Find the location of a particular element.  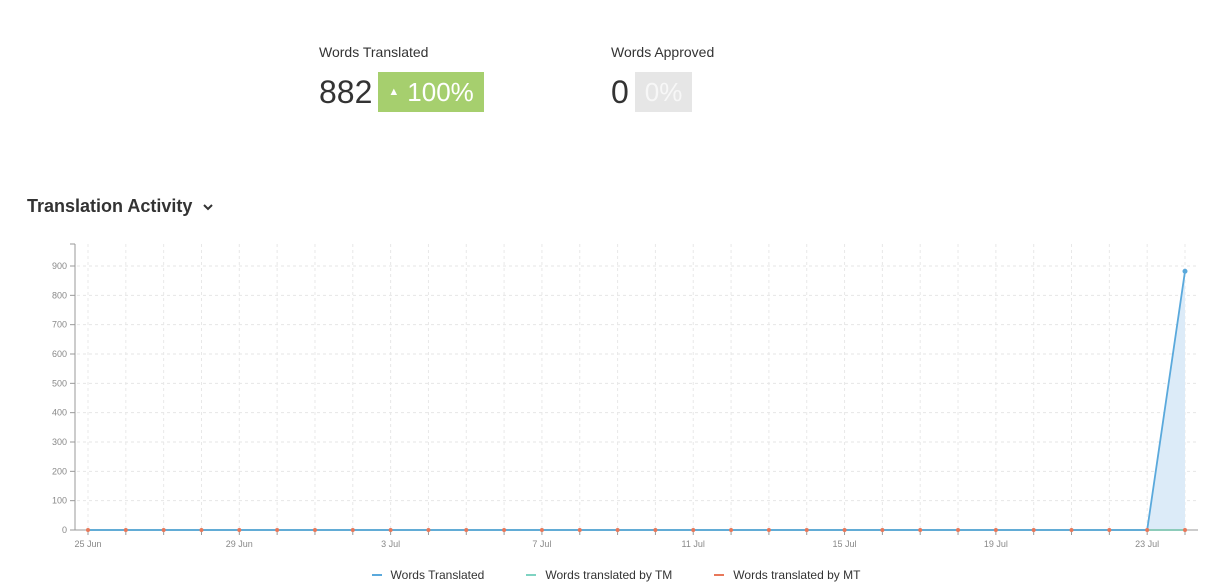

words-translated-stat: Words Translated 882 ▲ 100% is located at coordinates (401, 78).